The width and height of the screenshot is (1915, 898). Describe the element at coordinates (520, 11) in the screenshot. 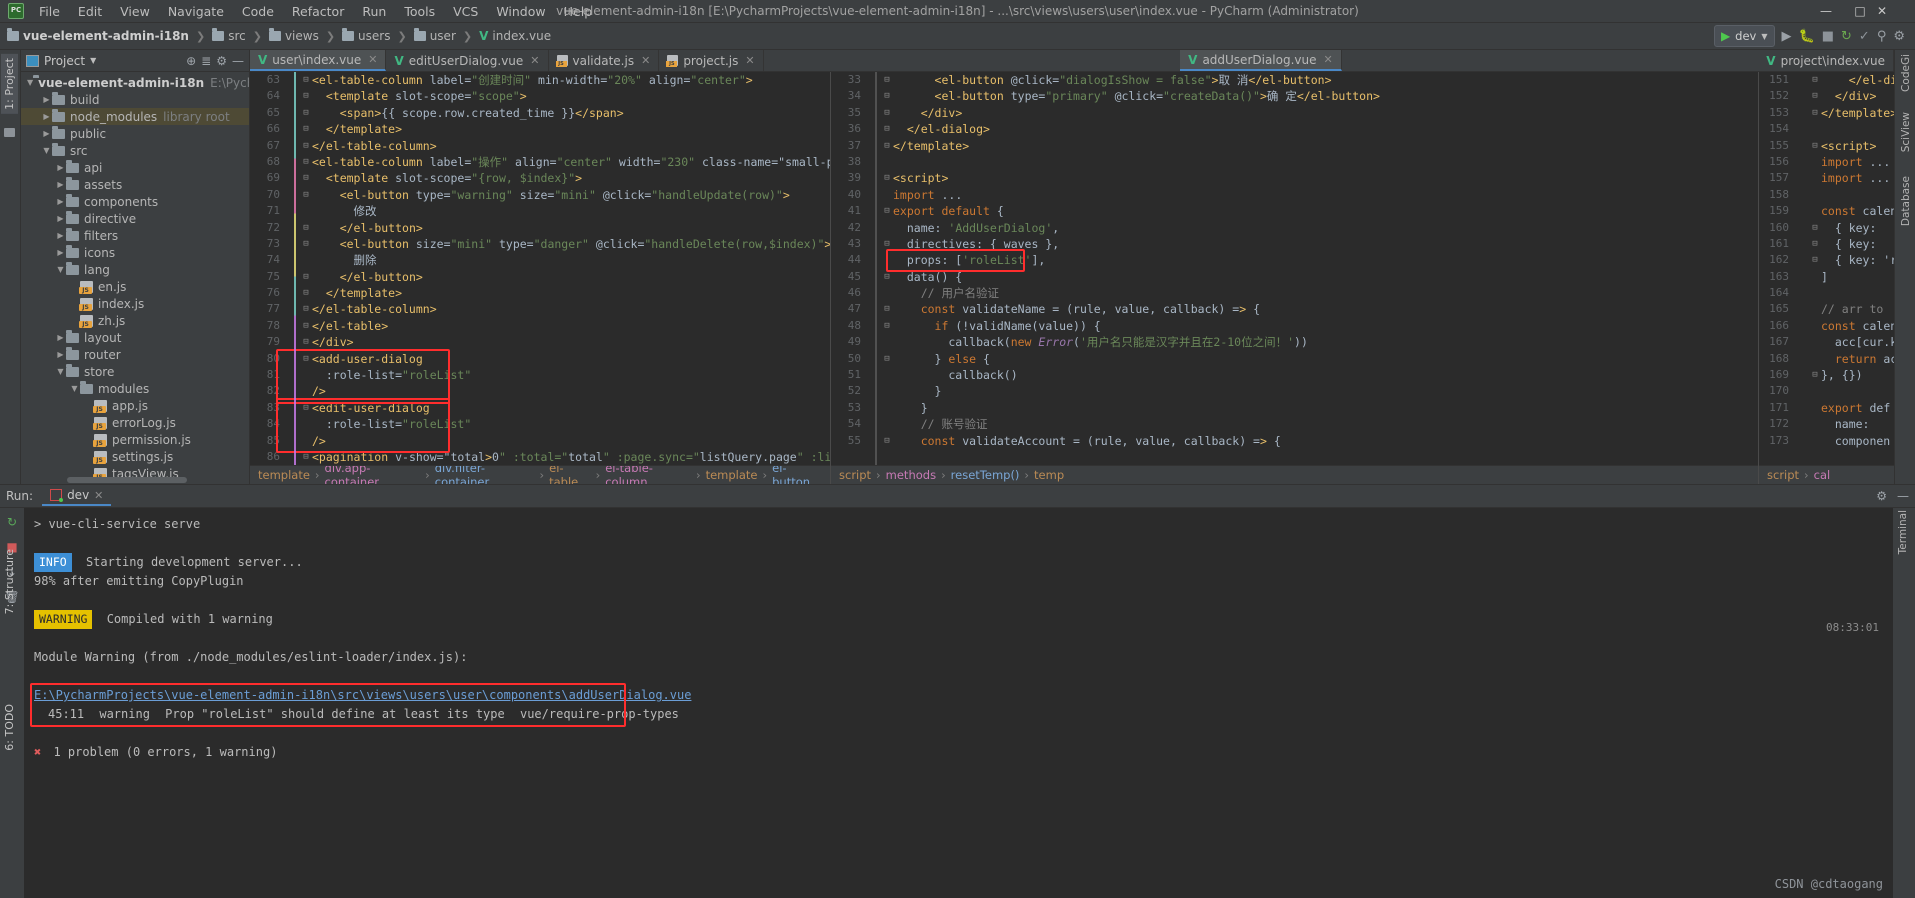

I see `menu-item-window: Window` at that location.